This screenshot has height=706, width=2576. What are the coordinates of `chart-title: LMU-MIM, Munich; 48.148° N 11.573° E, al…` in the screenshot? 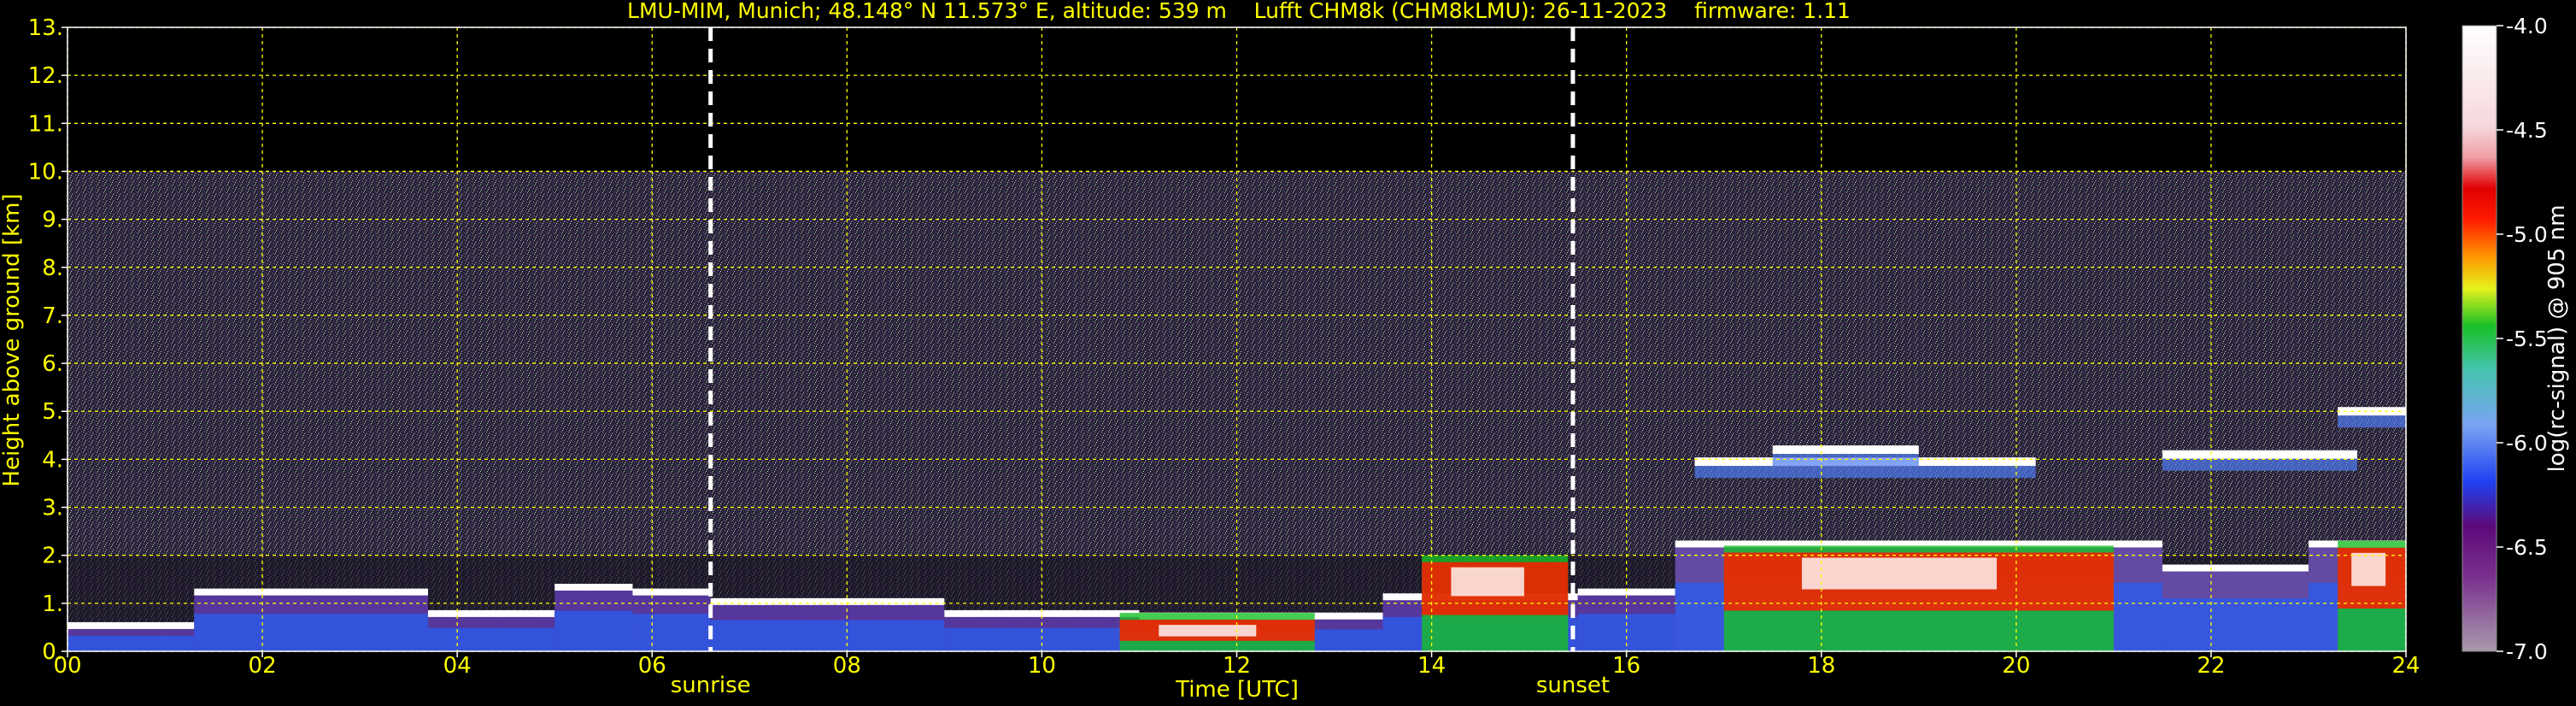 It's located at (1239, 11).